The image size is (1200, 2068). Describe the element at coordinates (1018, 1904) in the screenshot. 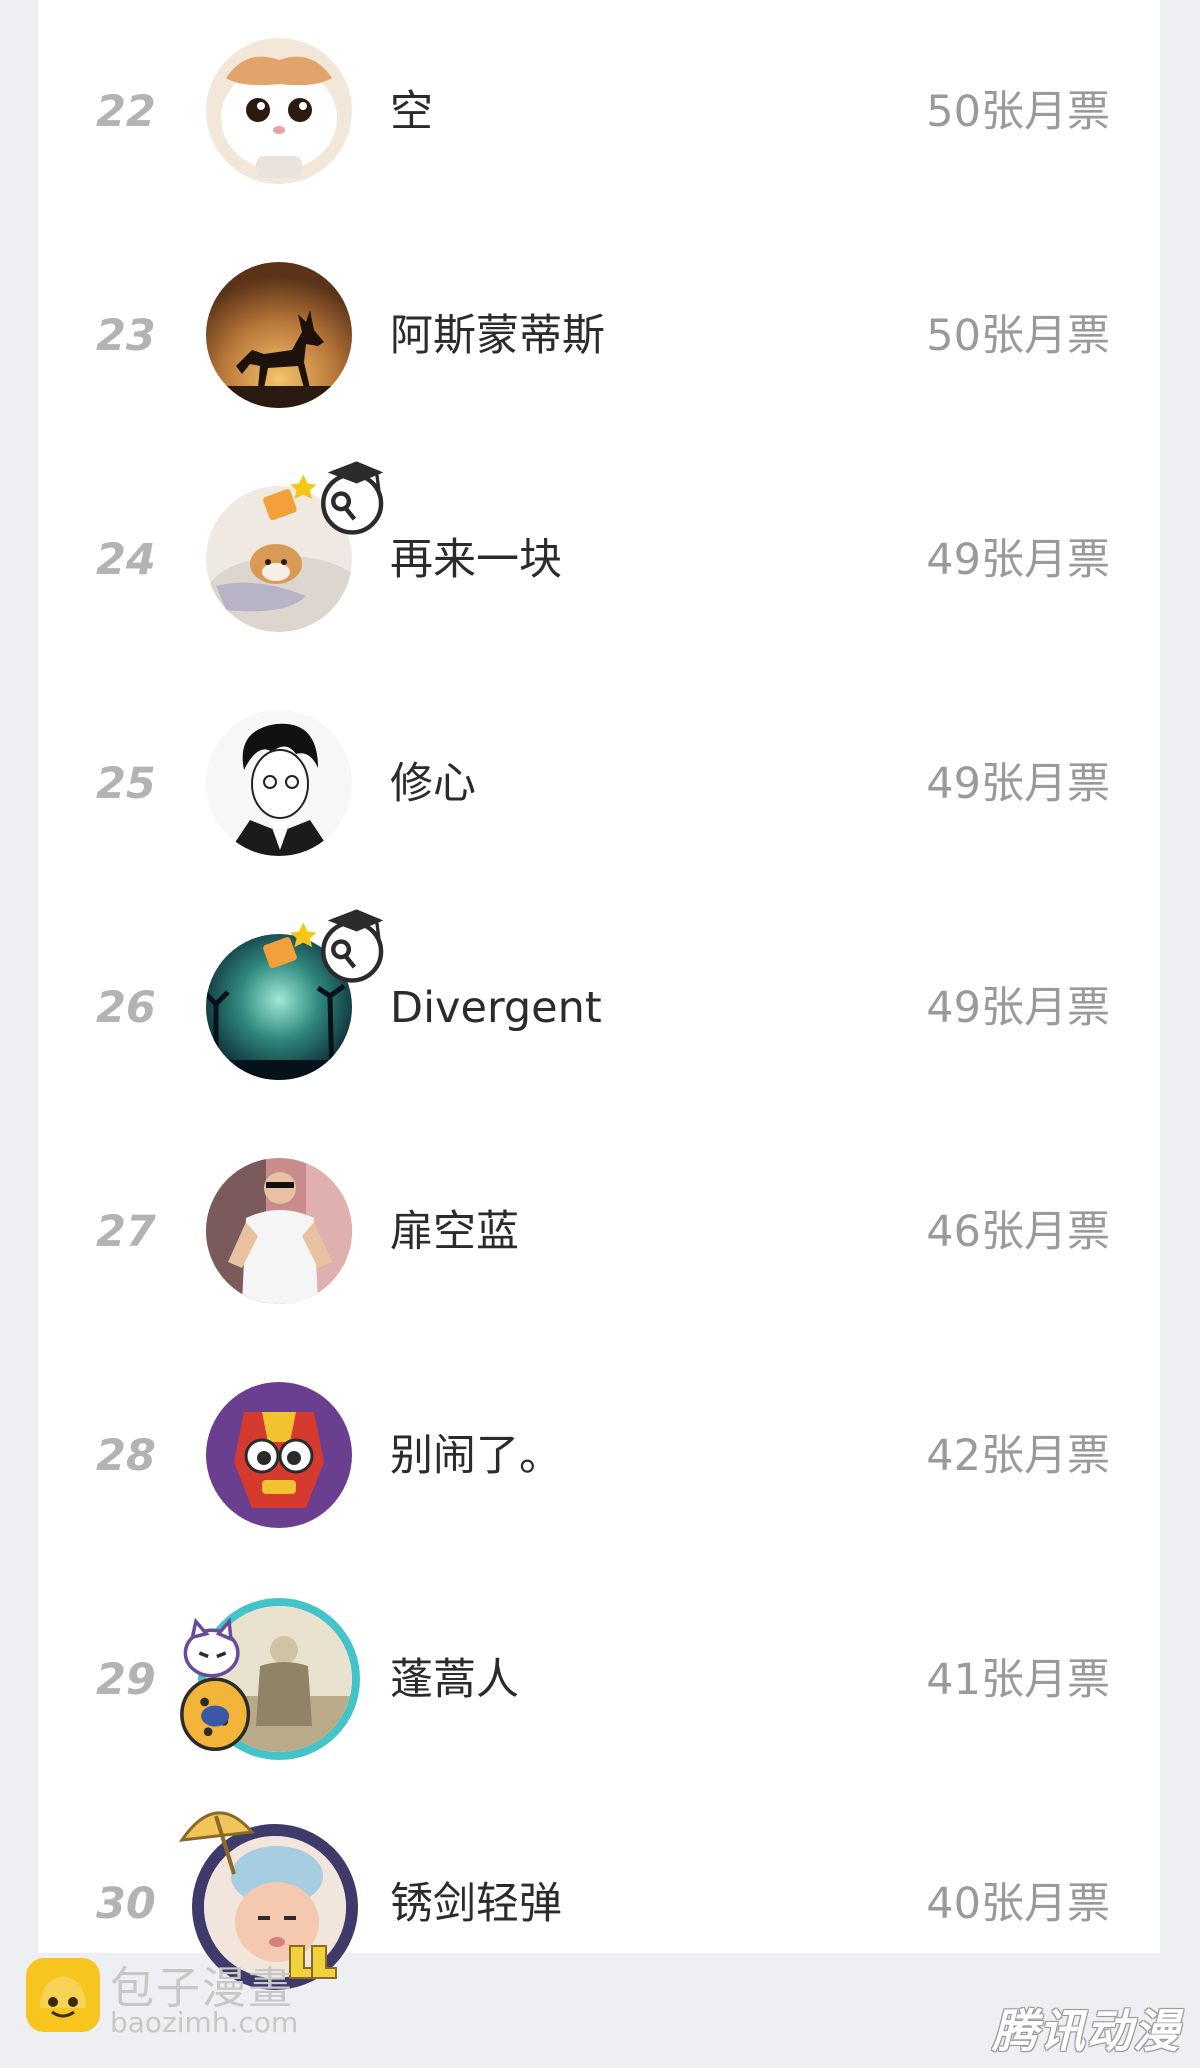

I see `vote-count: 40张月票` at that location.